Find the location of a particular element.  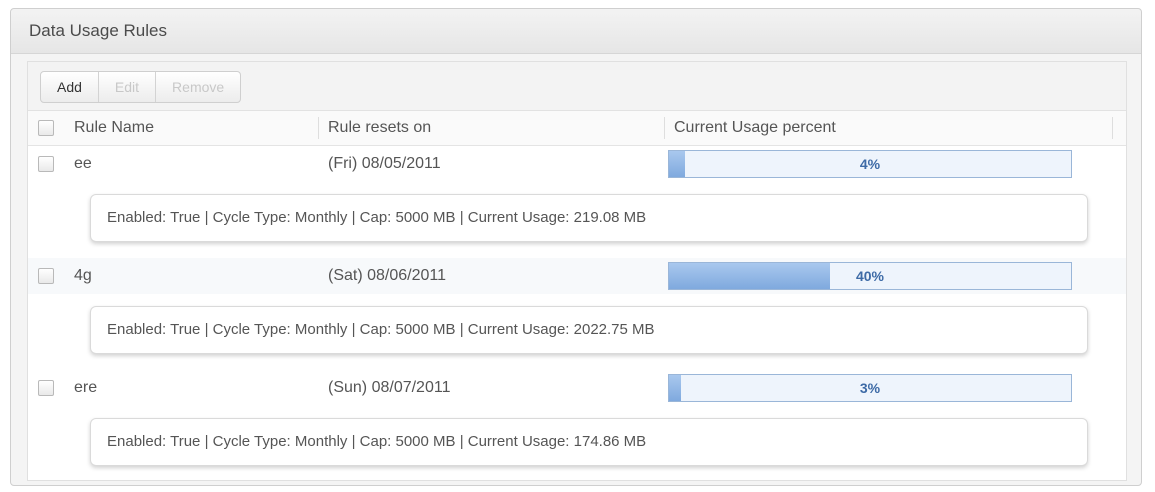

usage-progress-bar: 3% is located at coordinates (870, 388).